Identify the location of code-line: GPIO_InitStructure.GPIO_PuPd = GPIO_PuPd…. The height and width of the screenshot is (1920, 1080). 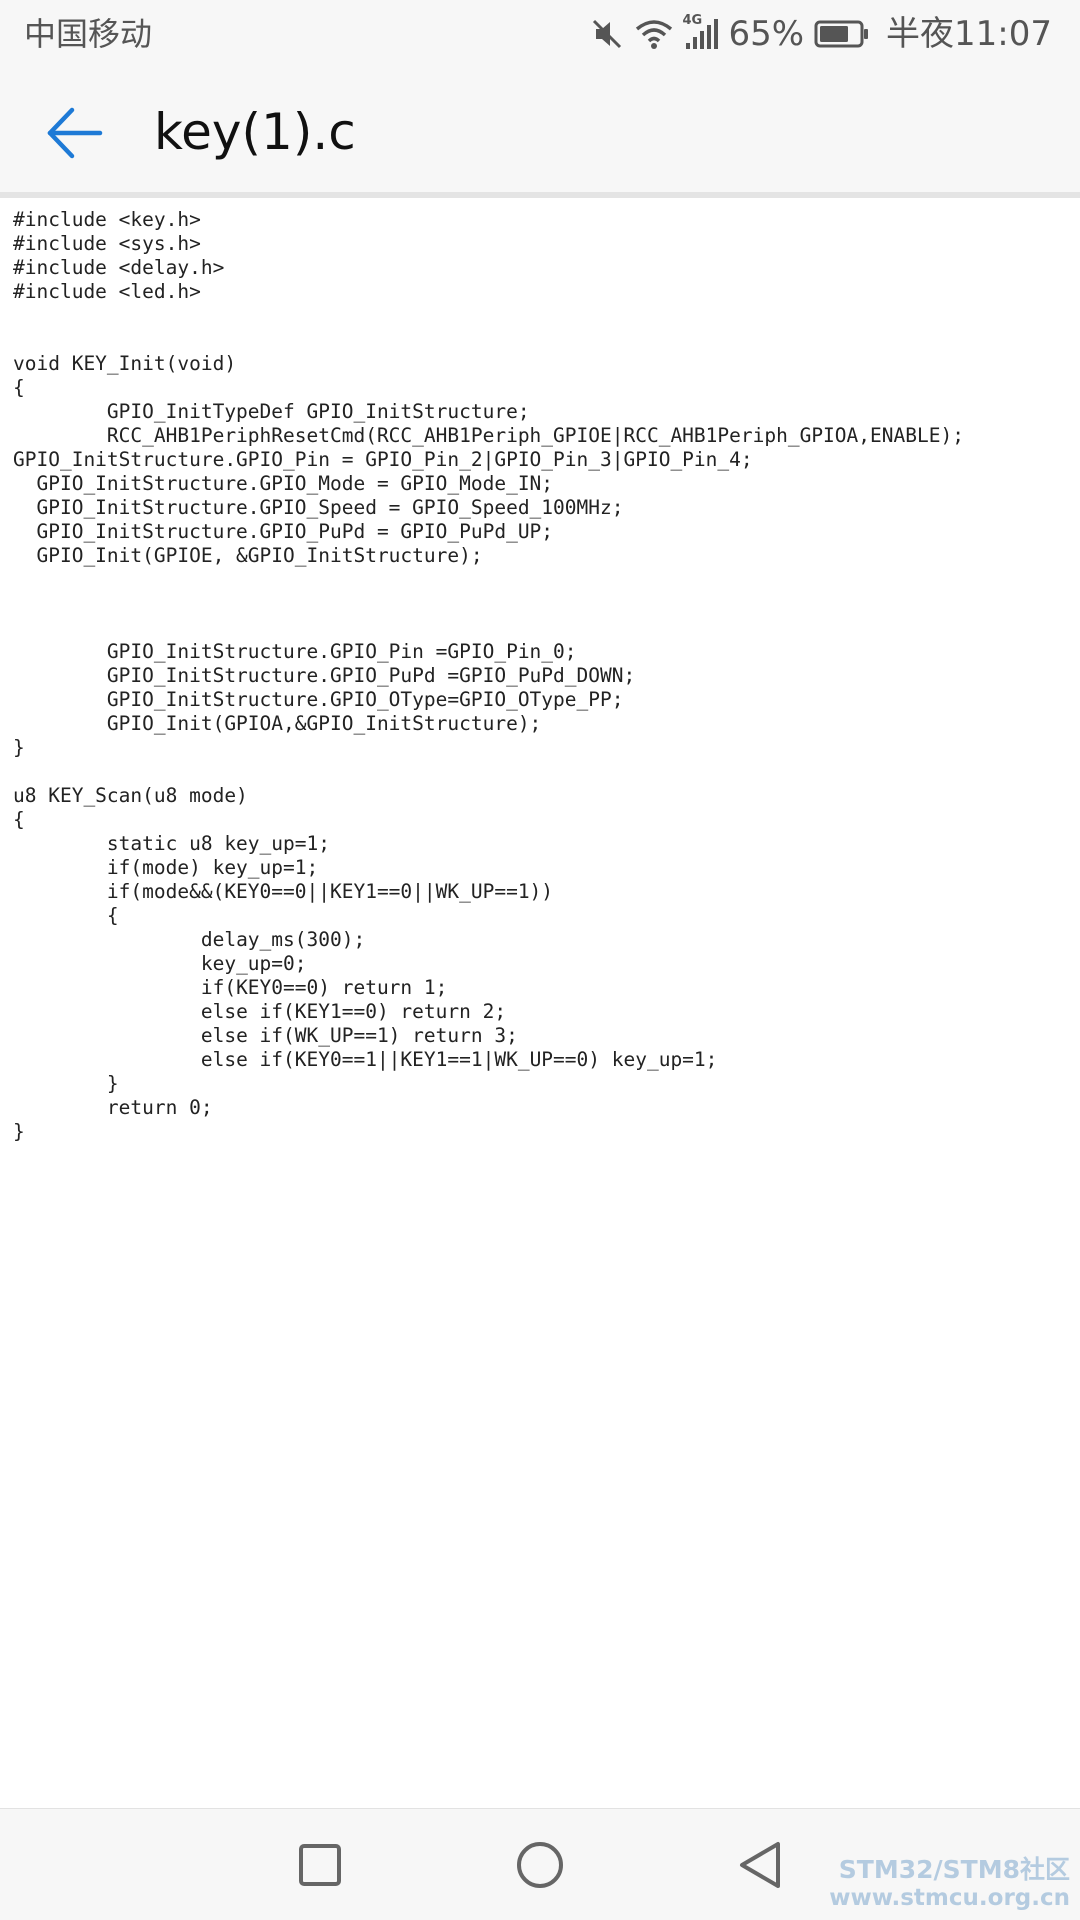
(283, 531).